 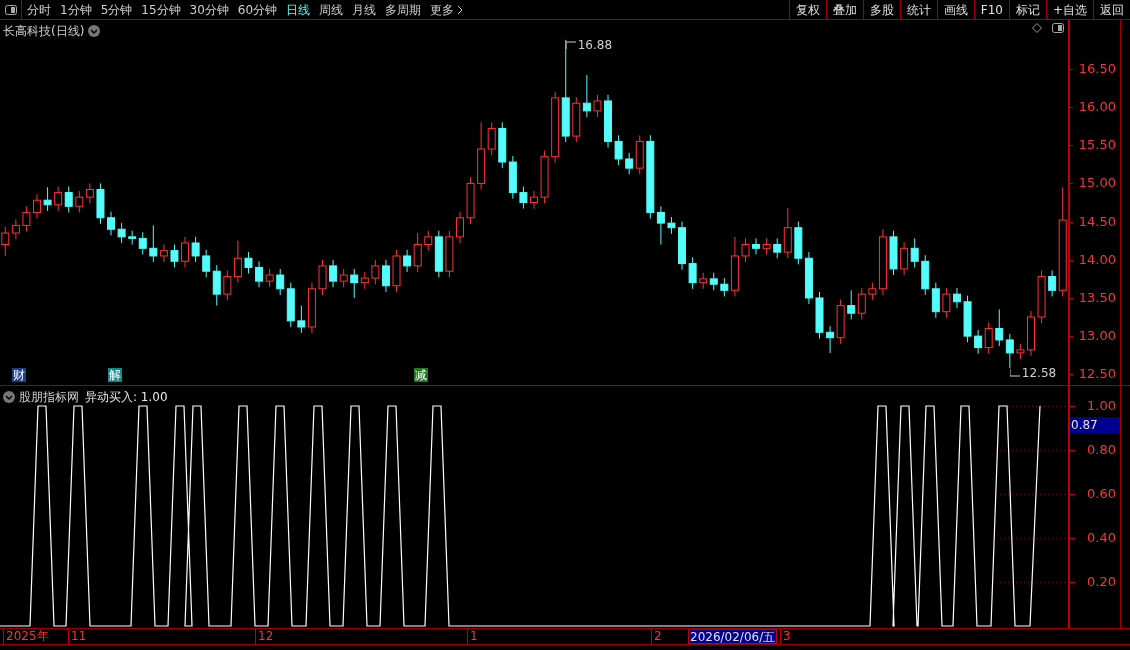 What do you see at coordinates (918, 9) in the screenshot?
I see `toolbar-button: 统计` at bounding box center [918, 9].